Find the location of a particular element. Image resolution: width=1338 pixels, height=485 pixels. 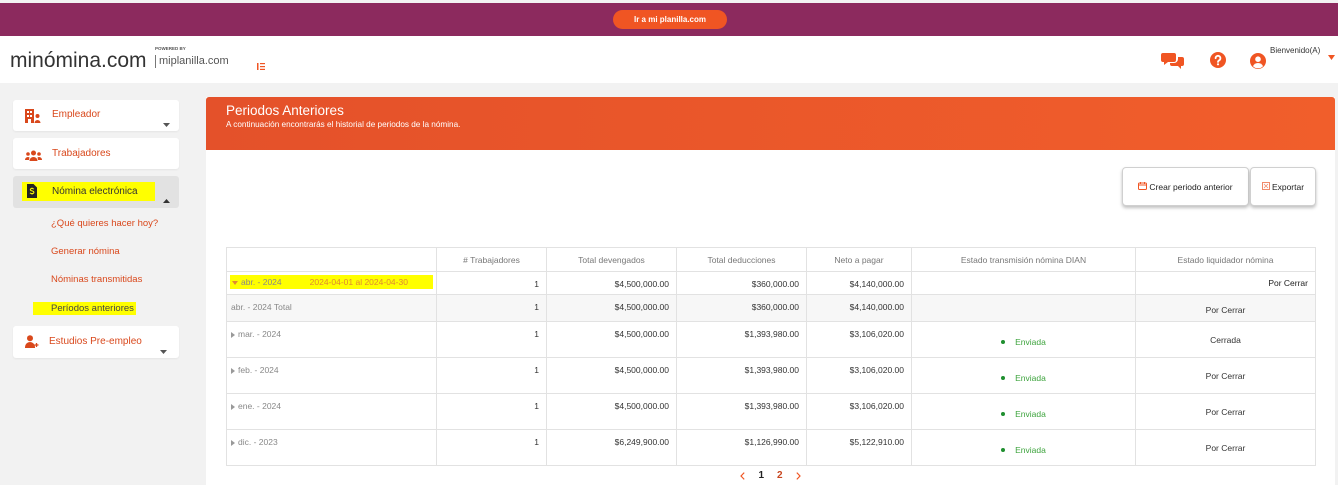

period-label: feb. - 2024 is located at coordinates (258, 370).